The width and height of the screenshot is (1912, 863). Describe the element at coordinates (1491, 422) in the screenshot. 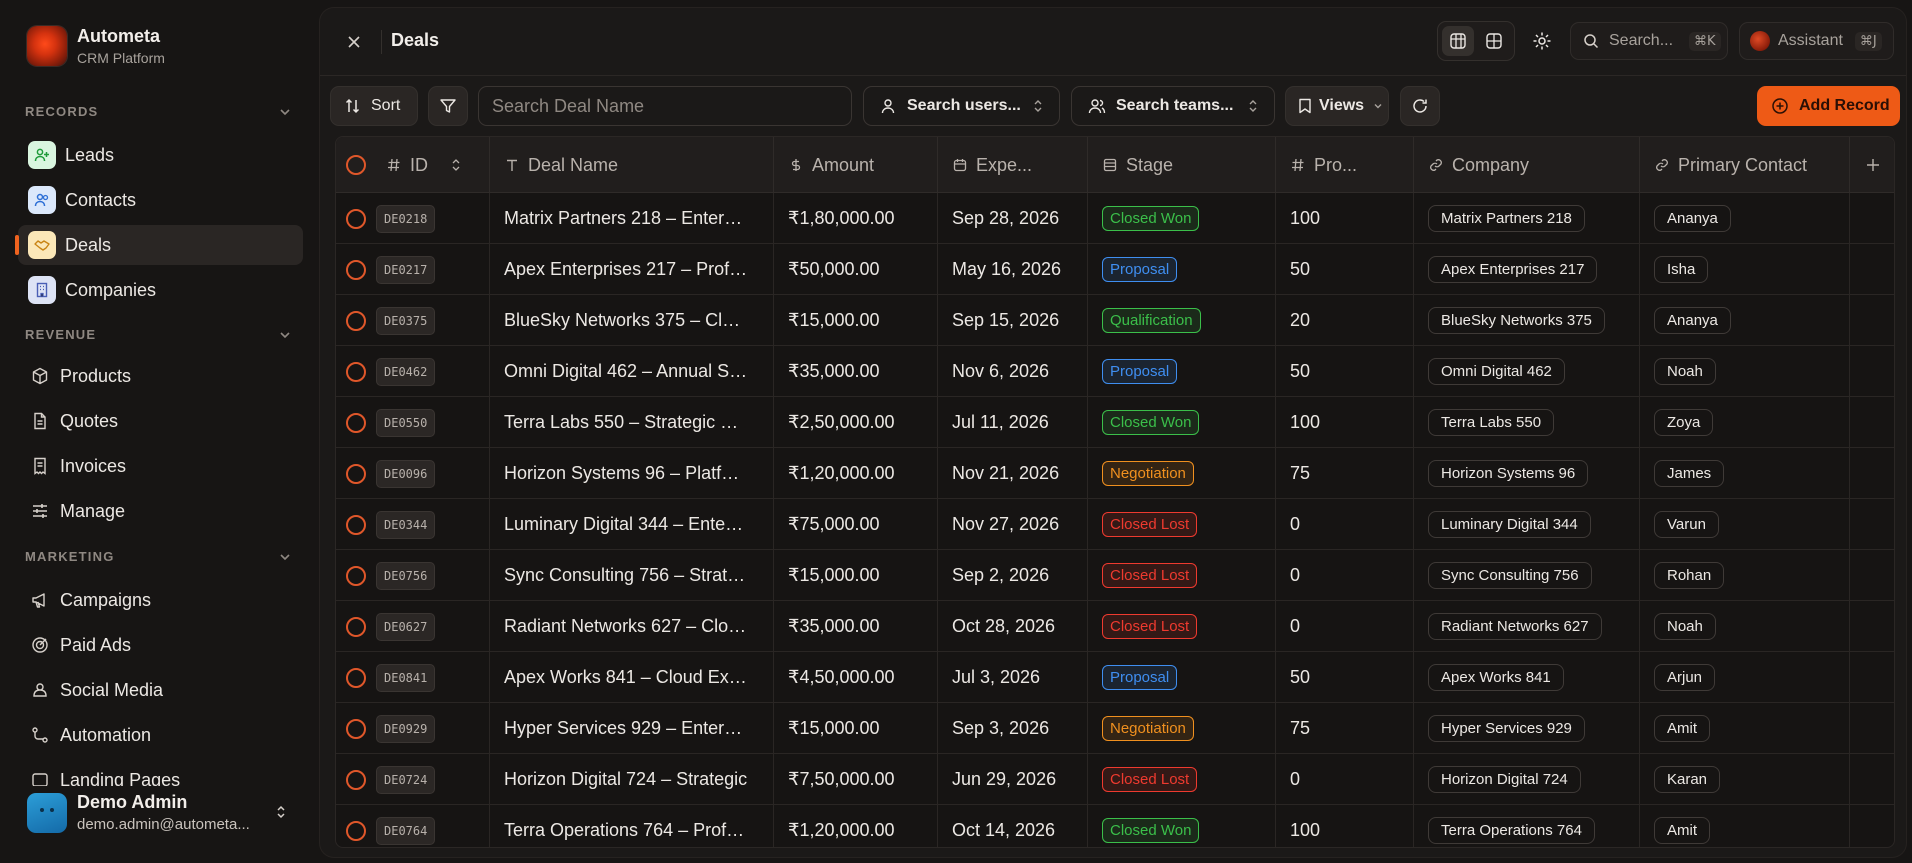

I see `company-link: Terra Labs 550` at that location.